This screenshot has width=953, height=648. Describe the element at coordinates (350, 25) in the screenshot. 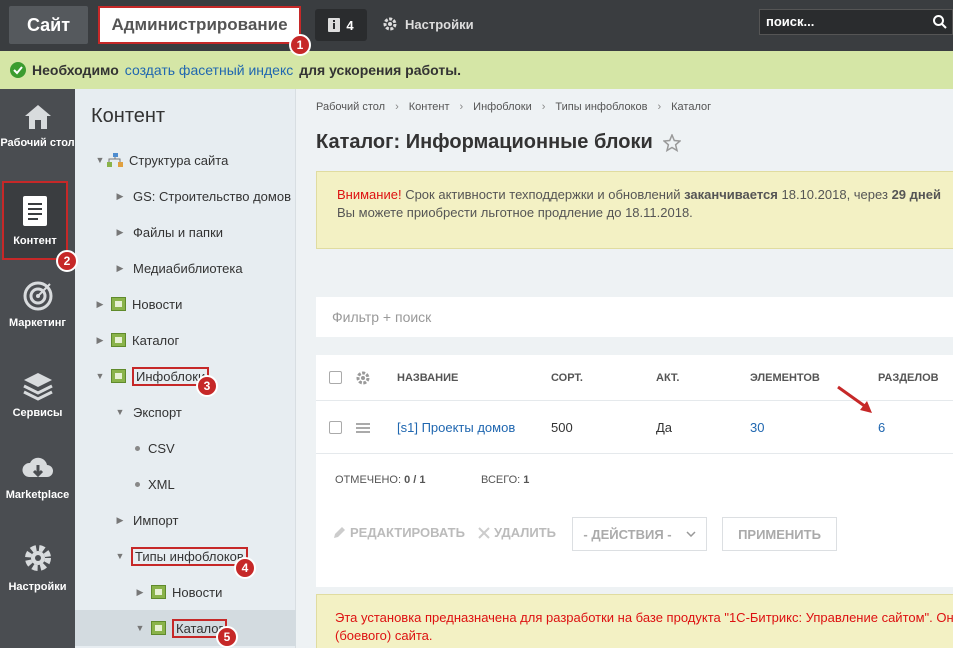

I see `notifications-count: 4` at that location.